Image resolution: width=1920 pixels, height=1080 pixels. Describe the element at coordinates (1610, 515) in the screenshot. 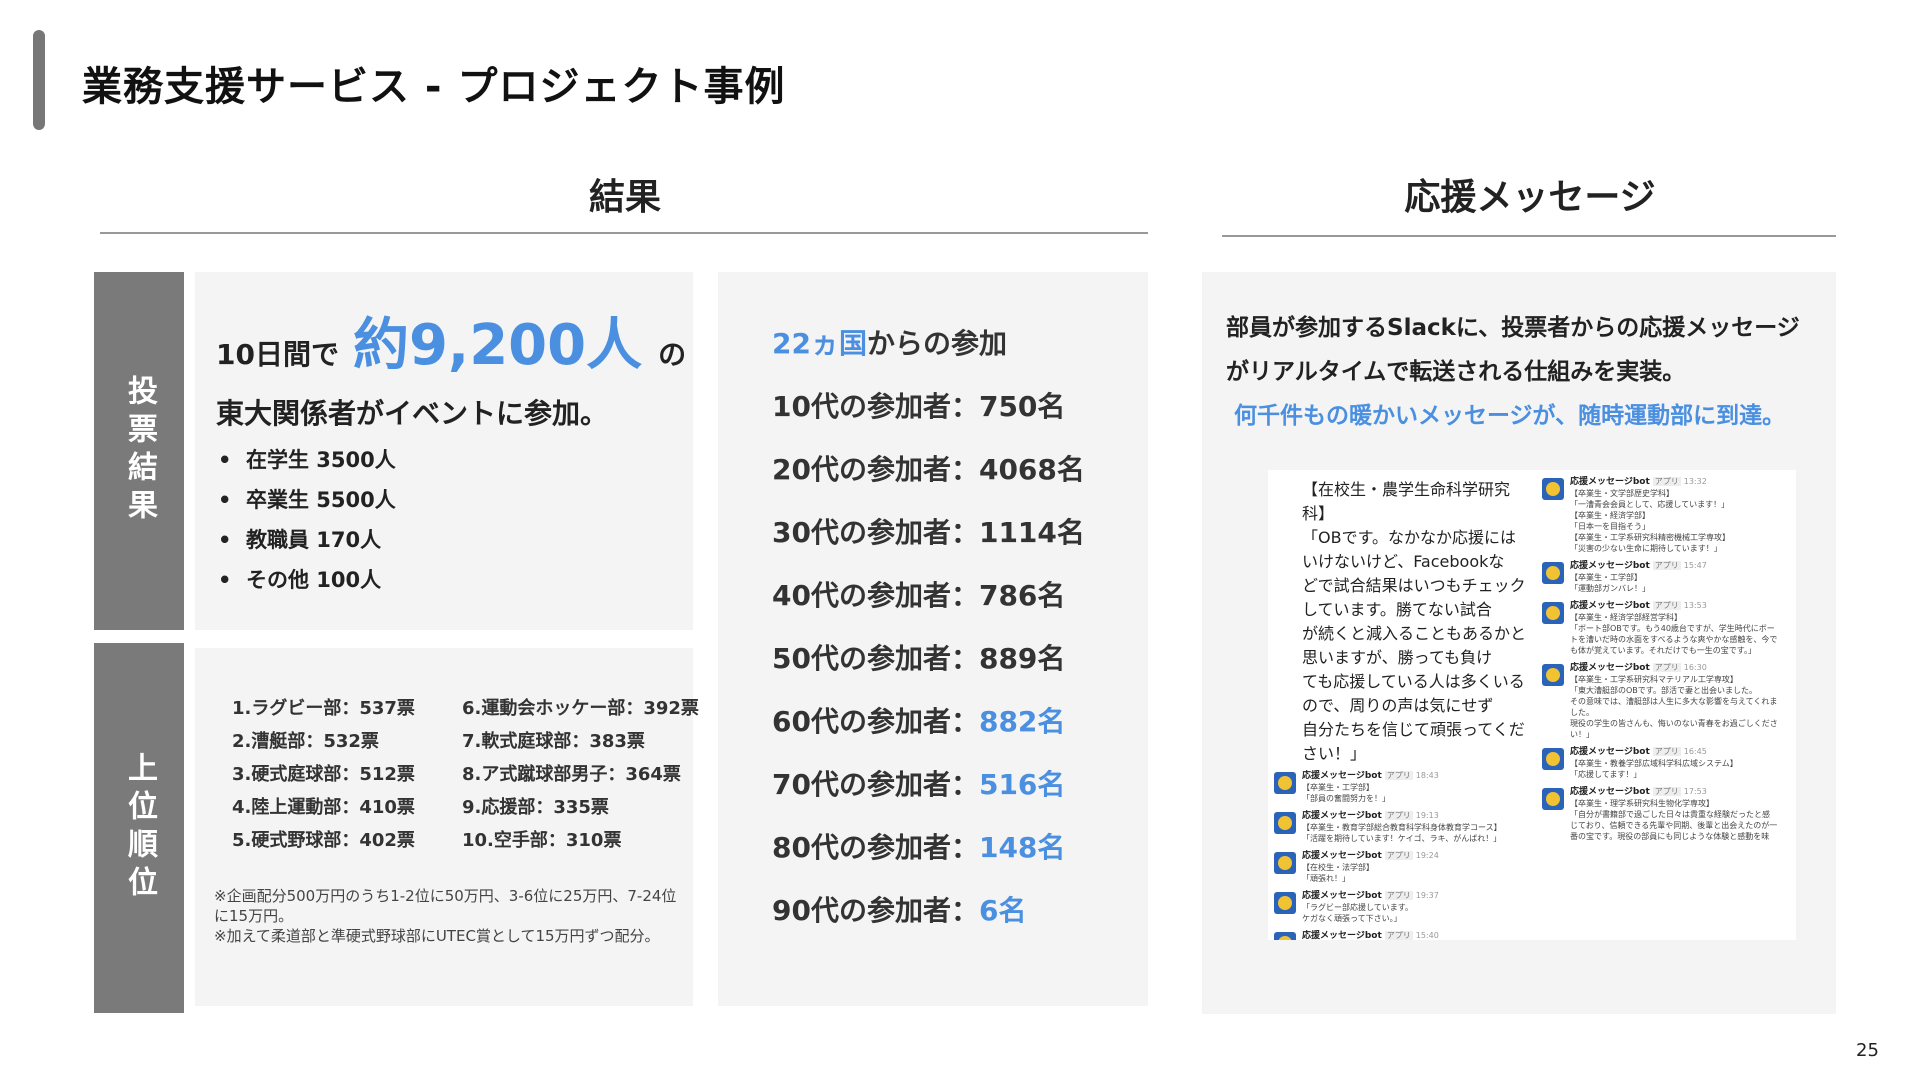

I see `message-line: 【卒業生・経済学部】` at that location.